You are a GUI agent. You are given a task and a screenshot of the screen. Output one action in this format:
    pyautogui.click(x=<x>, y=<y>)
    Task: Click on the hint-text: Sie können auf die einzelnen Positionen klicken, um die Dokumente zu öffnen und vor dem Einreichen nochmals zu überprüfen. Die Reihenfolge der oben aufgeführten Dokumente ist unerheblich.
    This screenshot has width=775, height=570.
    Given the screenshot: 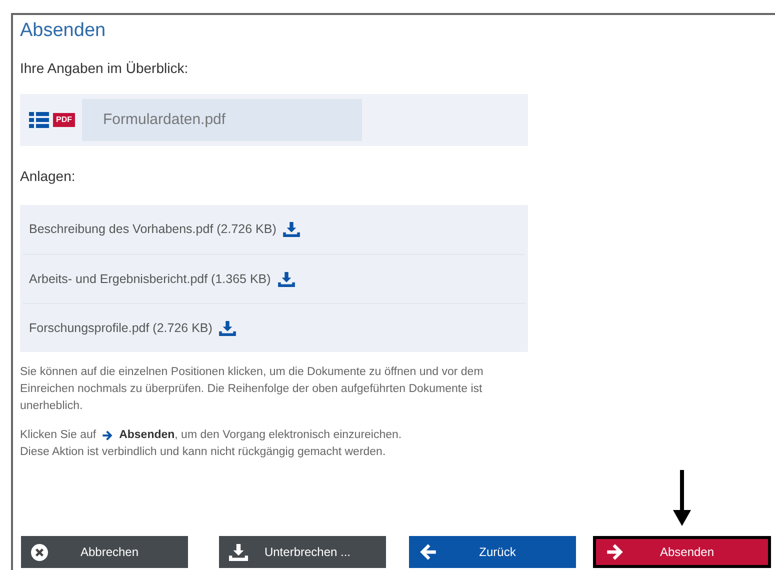 What is the action you would take?
    pyautogui.click(x=252, y=389)
    